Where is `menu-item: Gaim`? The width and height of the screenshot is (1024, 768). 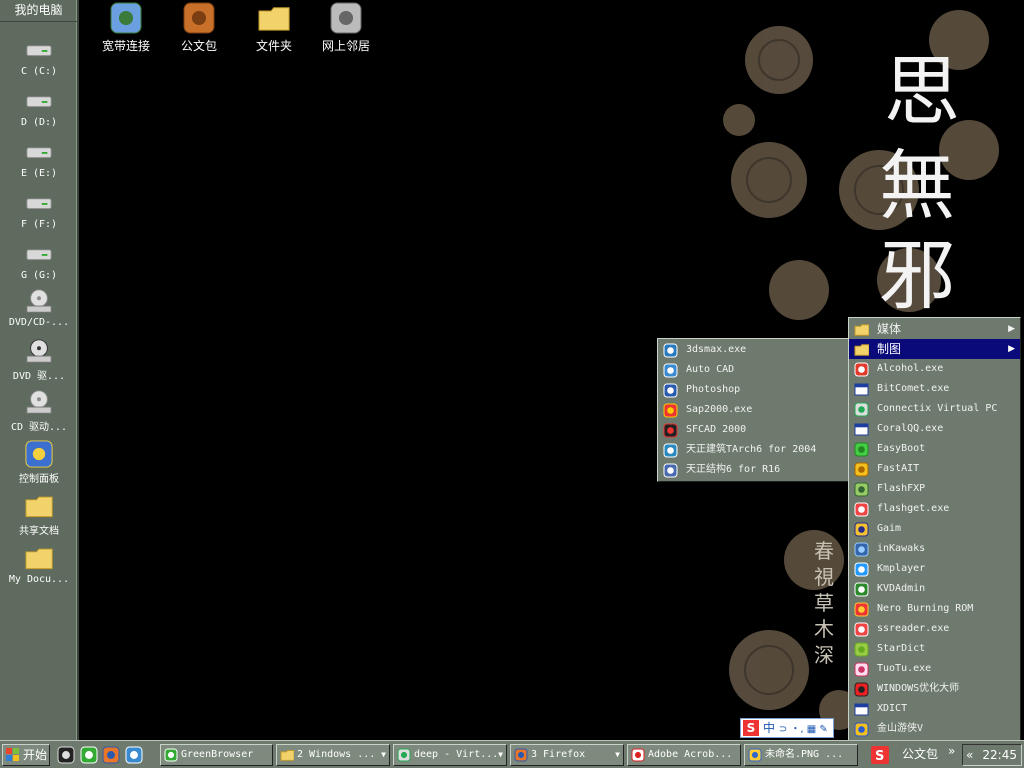
menu-item: Gaim is located at coordinates (934, 529).